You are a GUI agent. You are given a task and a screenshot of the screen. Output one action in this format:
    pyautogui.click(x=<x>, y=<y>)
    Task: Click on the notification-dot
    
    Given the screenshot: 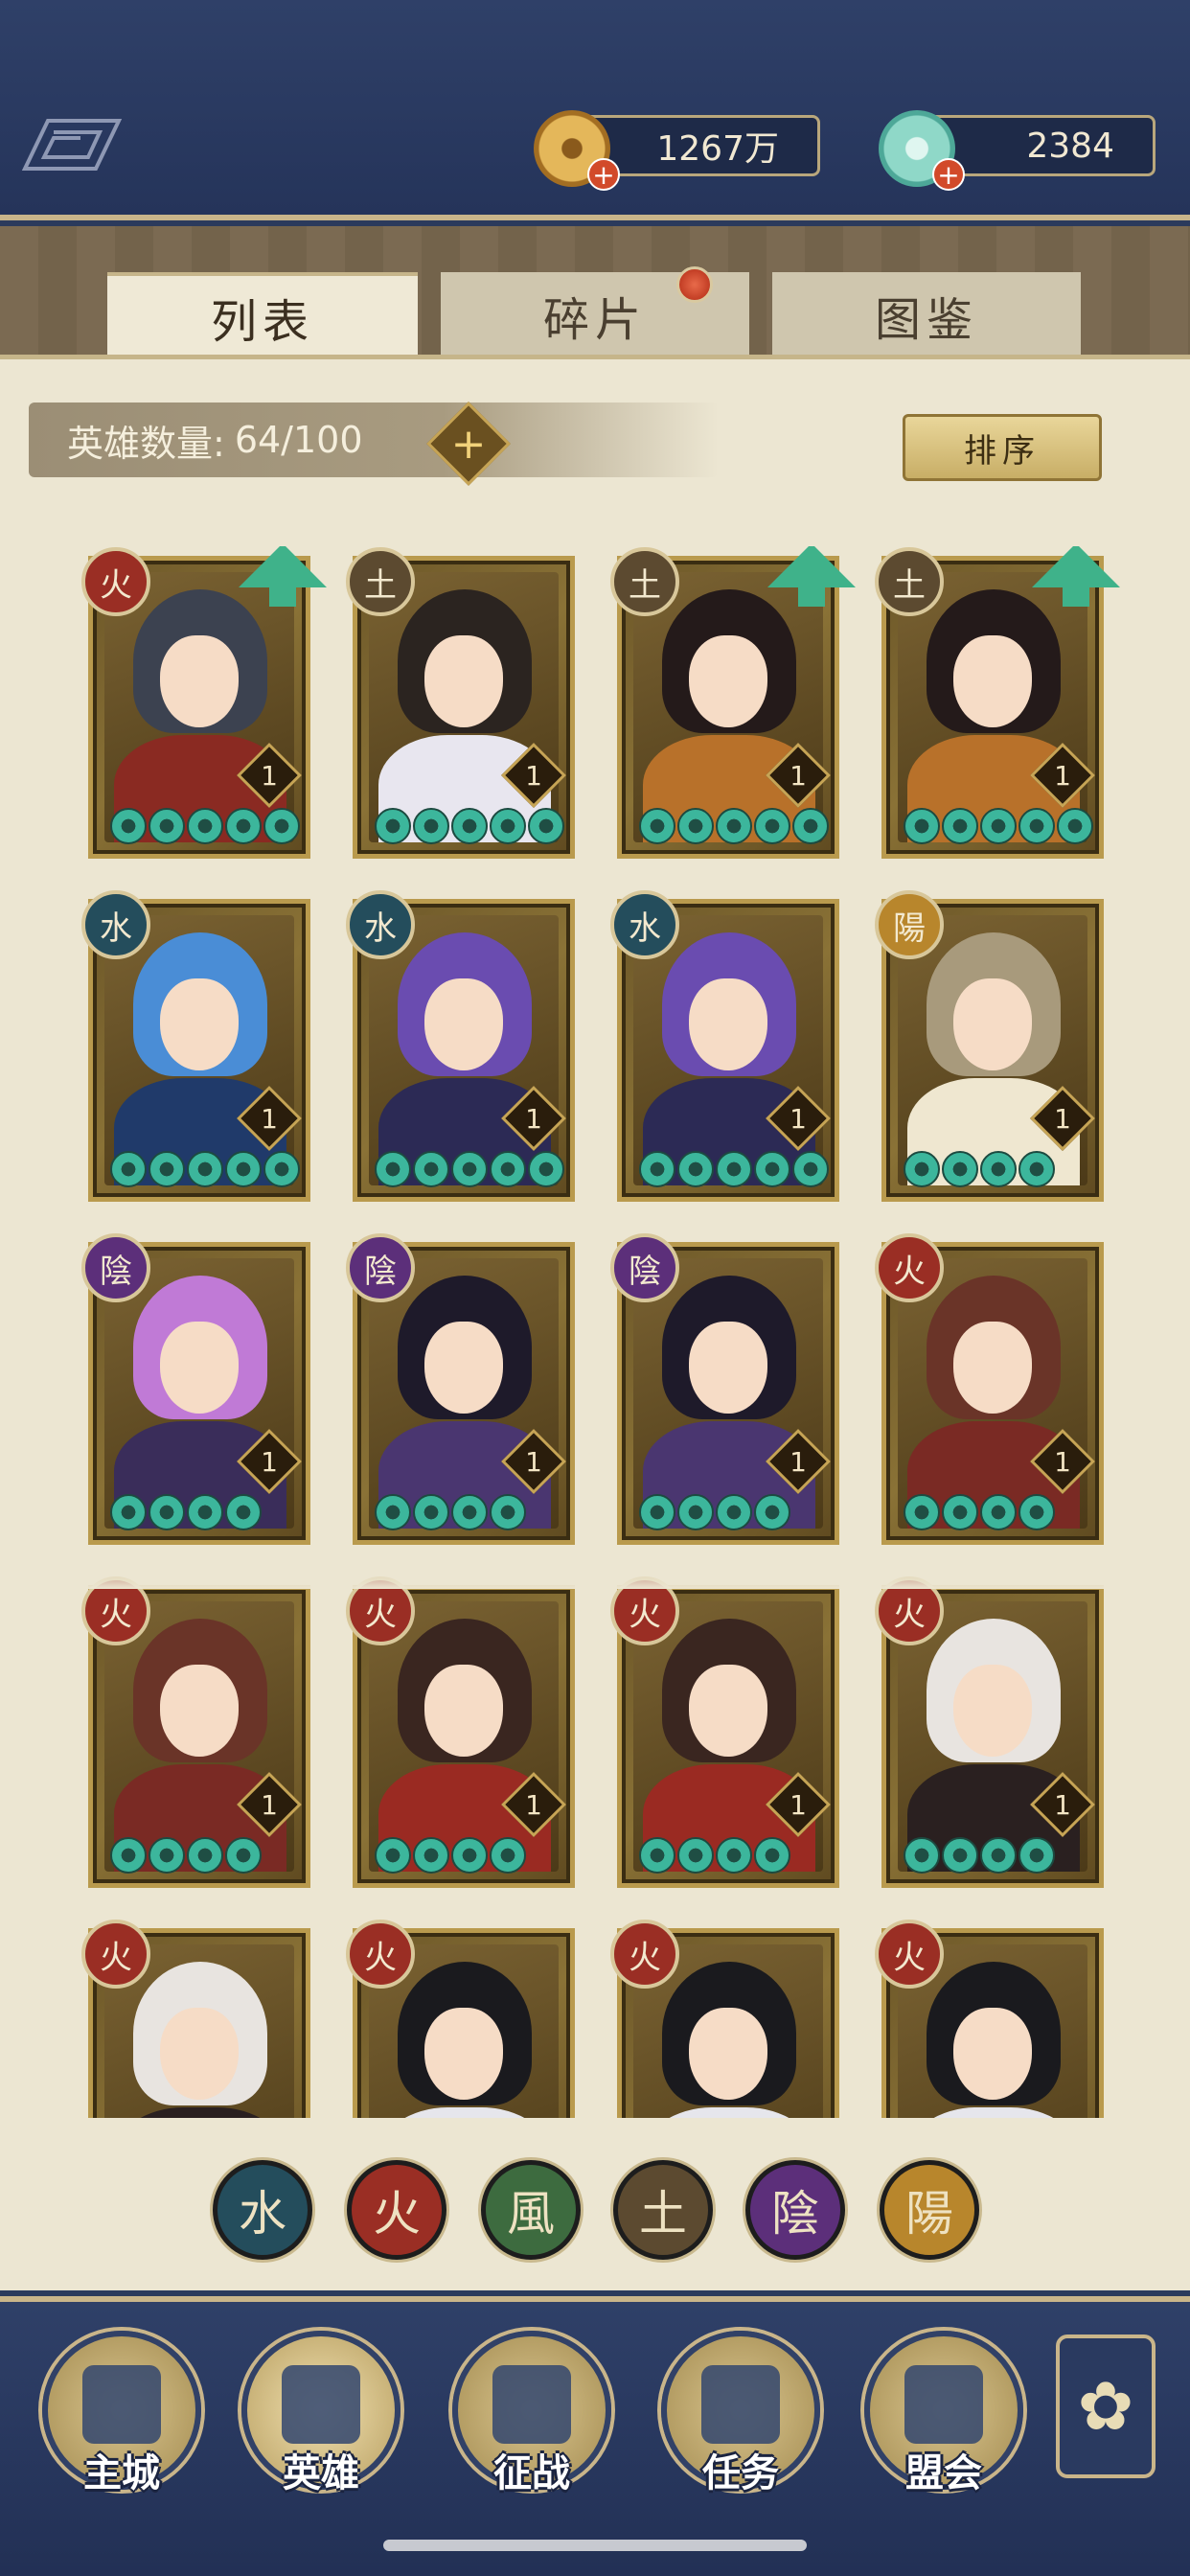 What is the action you would take?
    pyautogui.click(x=695, y=284)
    